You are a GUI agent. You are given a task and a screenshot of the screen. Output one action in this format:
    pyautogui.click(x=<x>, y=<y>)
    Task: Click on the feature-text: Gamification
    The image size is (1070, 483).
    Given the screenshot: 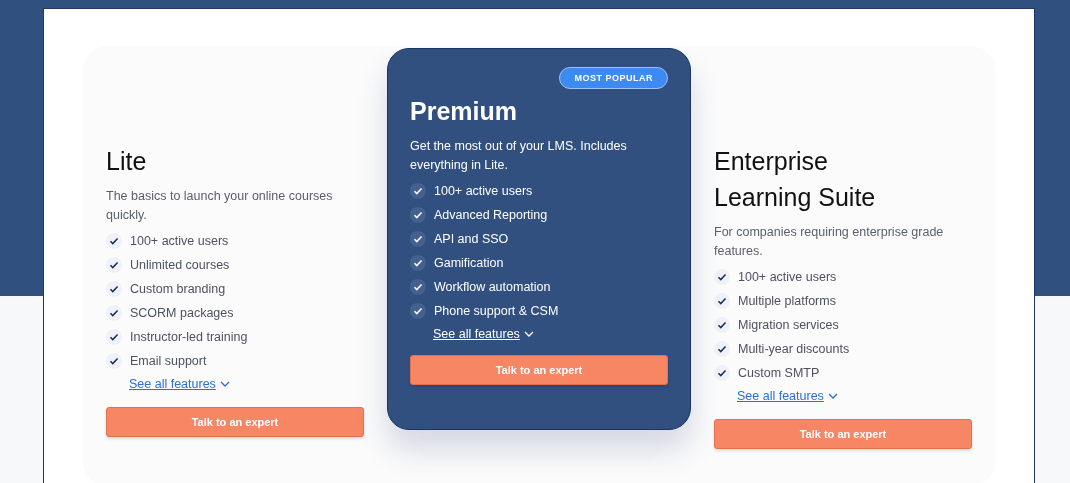 What is the action you would take?
    pyautogui.click(x=469, y=263)
    